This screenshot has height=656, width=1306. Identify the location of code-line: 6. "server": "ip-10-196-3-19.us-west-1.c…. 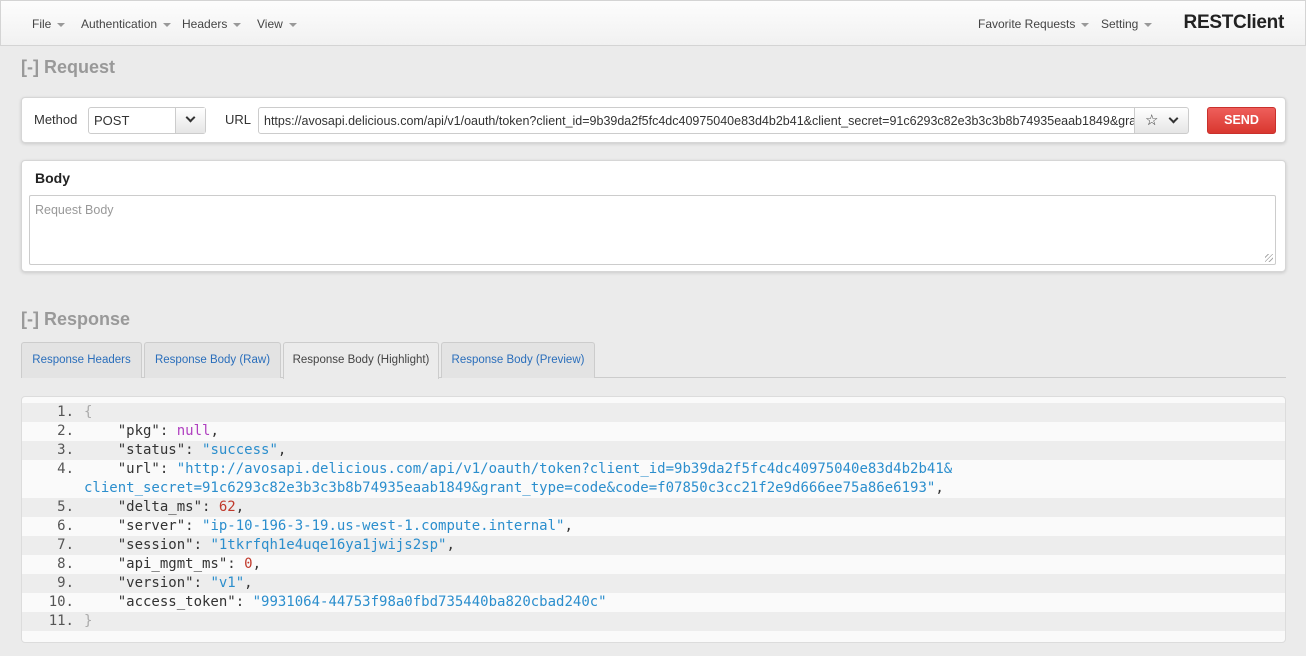
(315, 526).